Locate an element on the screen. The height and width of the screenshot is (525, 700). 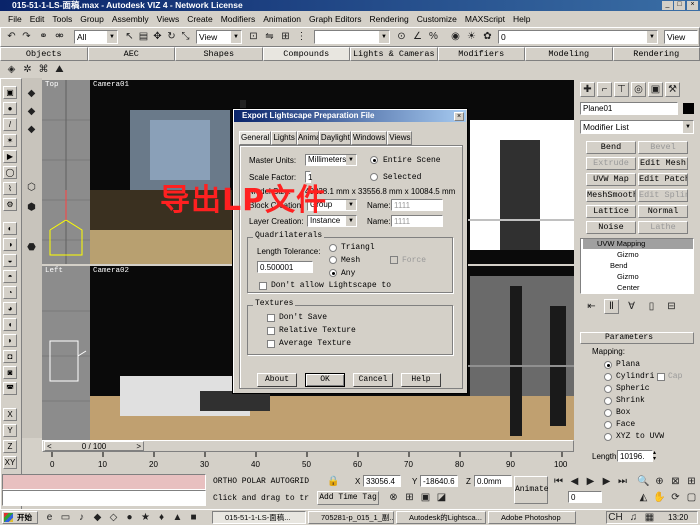
boolean-icon: ◈ is located at coordinates (11, 69).